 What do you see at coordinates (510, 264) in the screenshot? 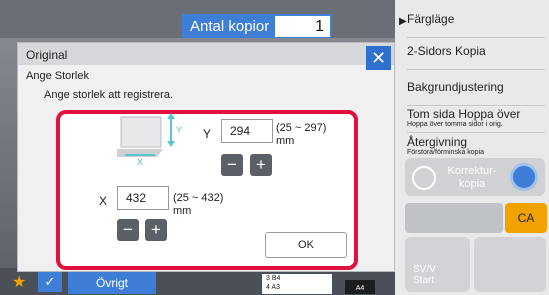
I see `color-start-button` at bounding box center [510, 264].